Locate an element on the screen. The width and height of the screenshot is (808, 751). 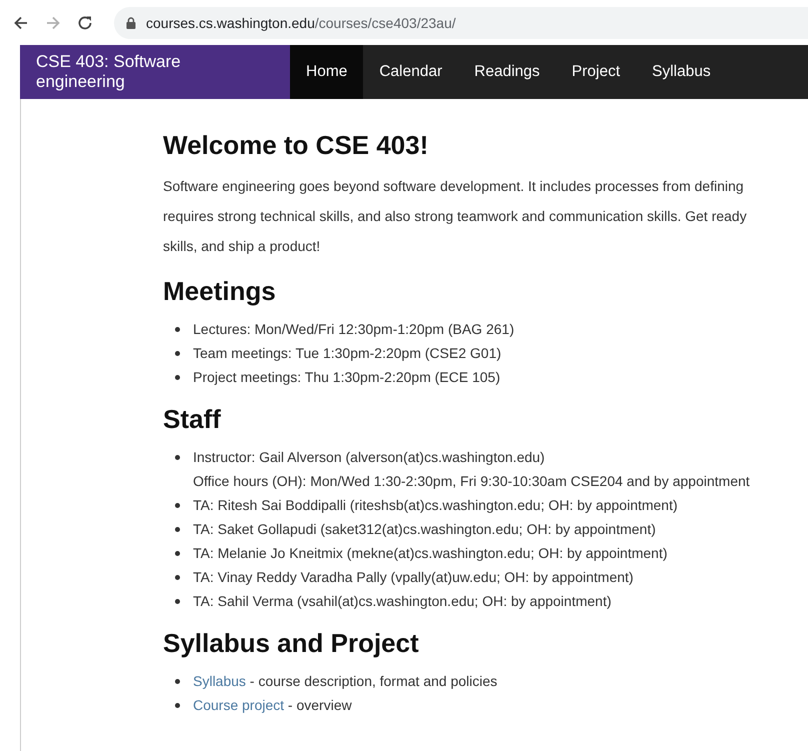
list-item-text: TA: Ritesh Sai Boddipalli (riteshsb(at)cs.washington.edu; OH: by appointment) is located at coordinates (436, 505).